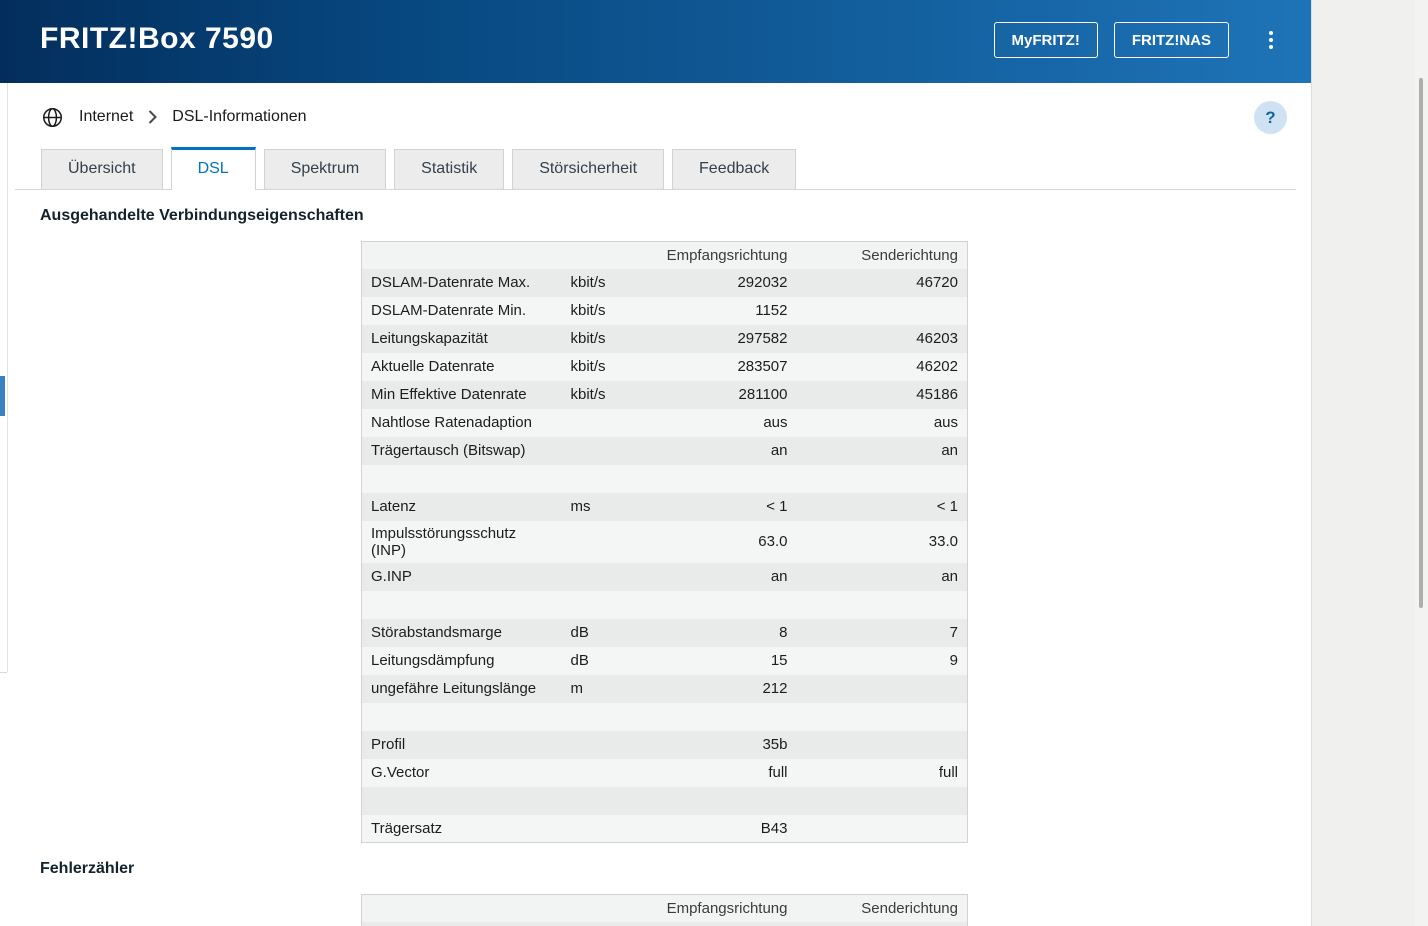 This screenshot has height=926, width=1428. Describe the element at coordinates (664, 338) in the screenshot. I see `table-row: Leitungskapazität kbit/s 297582 46203` at that location.